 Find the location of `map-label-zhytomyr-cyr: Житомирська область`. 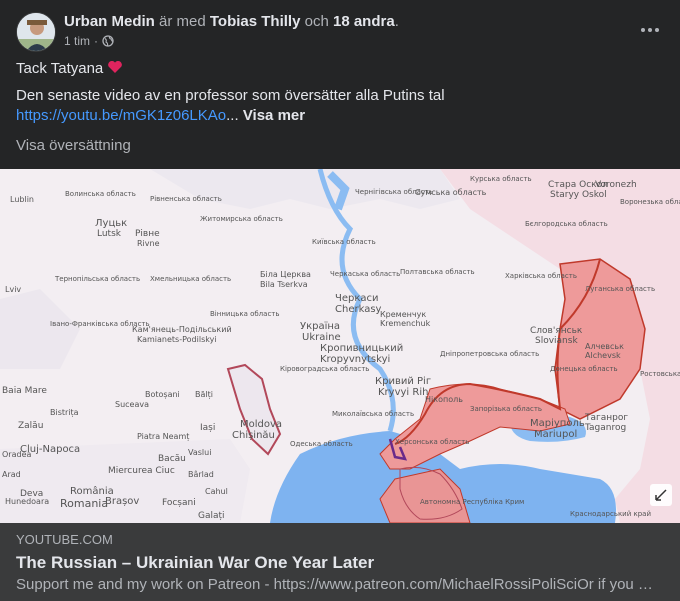

map-label-zhytomyr-cyr: Житомирська область is located at coordinates (241, 219).